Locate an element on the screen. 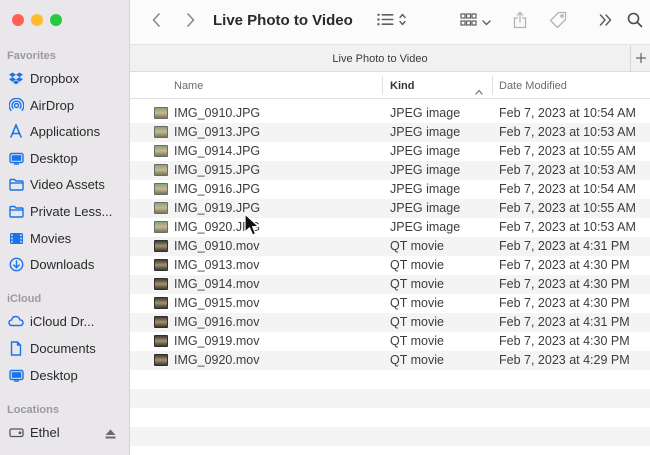  sidebar-item-dropbox: Dropbox is located at coordinates (64, 78).